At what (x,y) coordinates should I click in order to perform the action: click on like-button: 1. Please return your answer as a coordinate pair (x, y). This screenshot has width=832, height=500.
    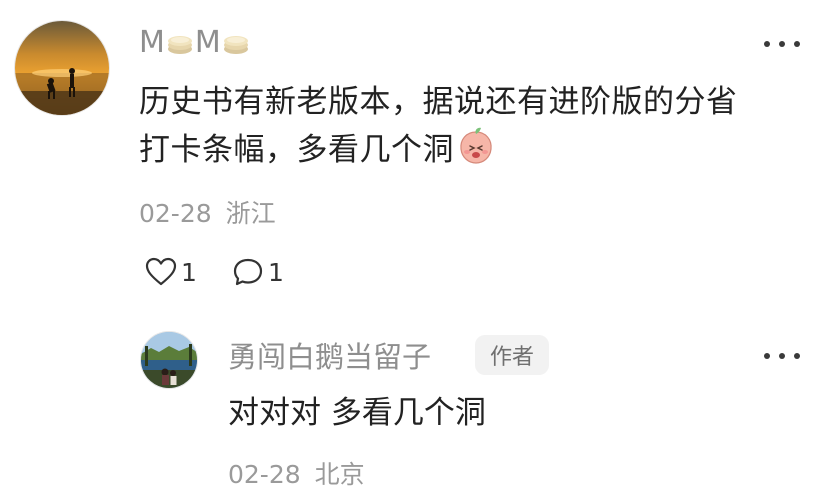
    Looking at the image, I should click on (171, 272).